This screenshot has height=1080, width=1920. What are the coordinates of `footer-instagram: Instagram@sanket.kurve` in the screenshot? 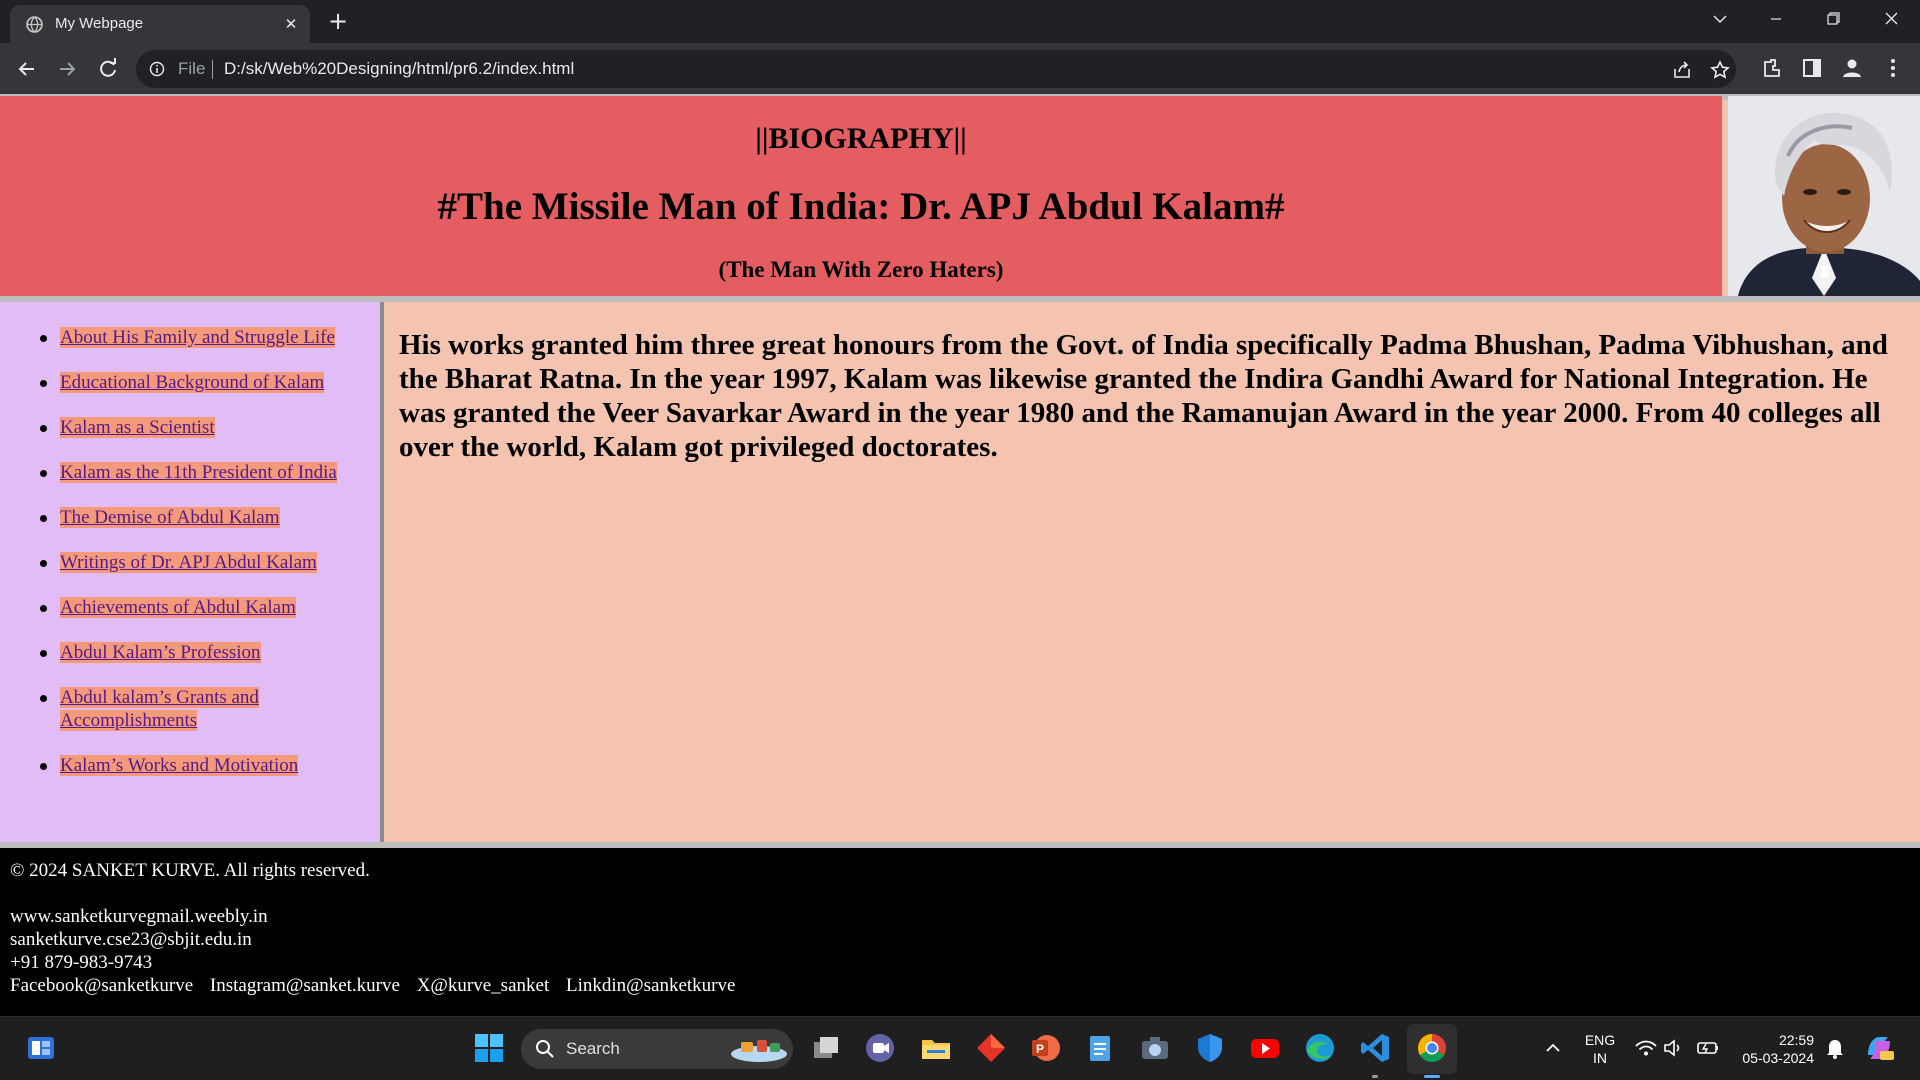 It's located at (304, 985).